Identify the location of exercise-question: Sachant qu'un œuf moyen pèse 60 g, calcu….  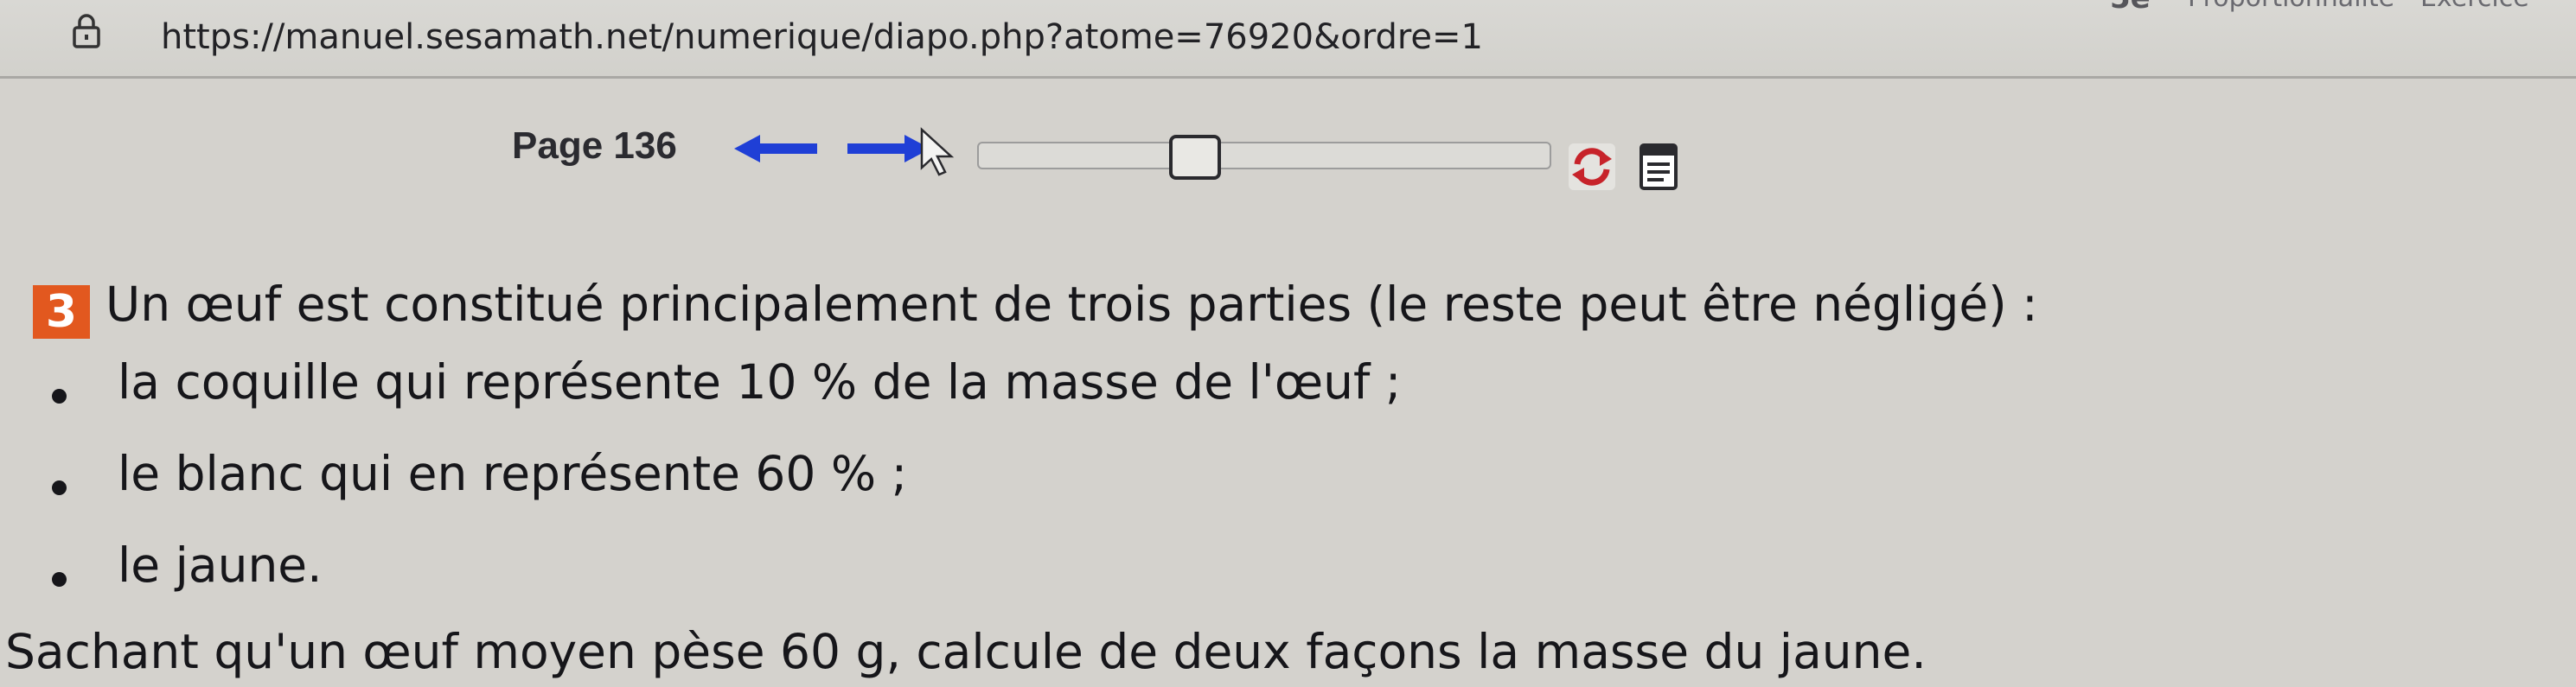
(966, 651).